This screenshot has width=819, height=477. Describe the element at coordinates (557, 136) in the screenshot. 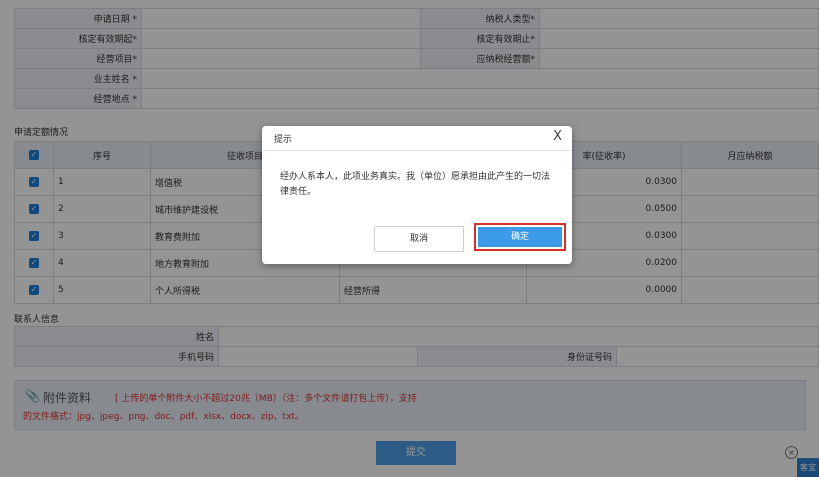

I see `close-icon: X` at that location.